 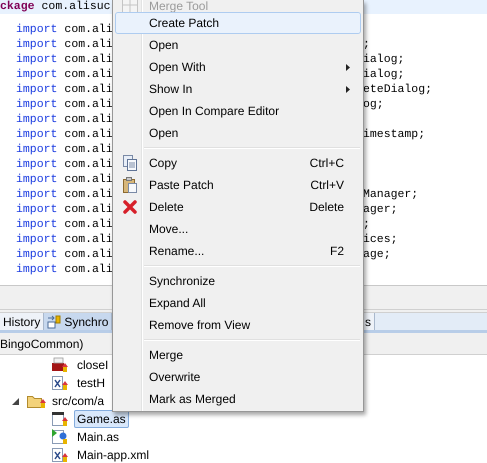 I want to click on code-text: ices;, so click(x=380, y=239).